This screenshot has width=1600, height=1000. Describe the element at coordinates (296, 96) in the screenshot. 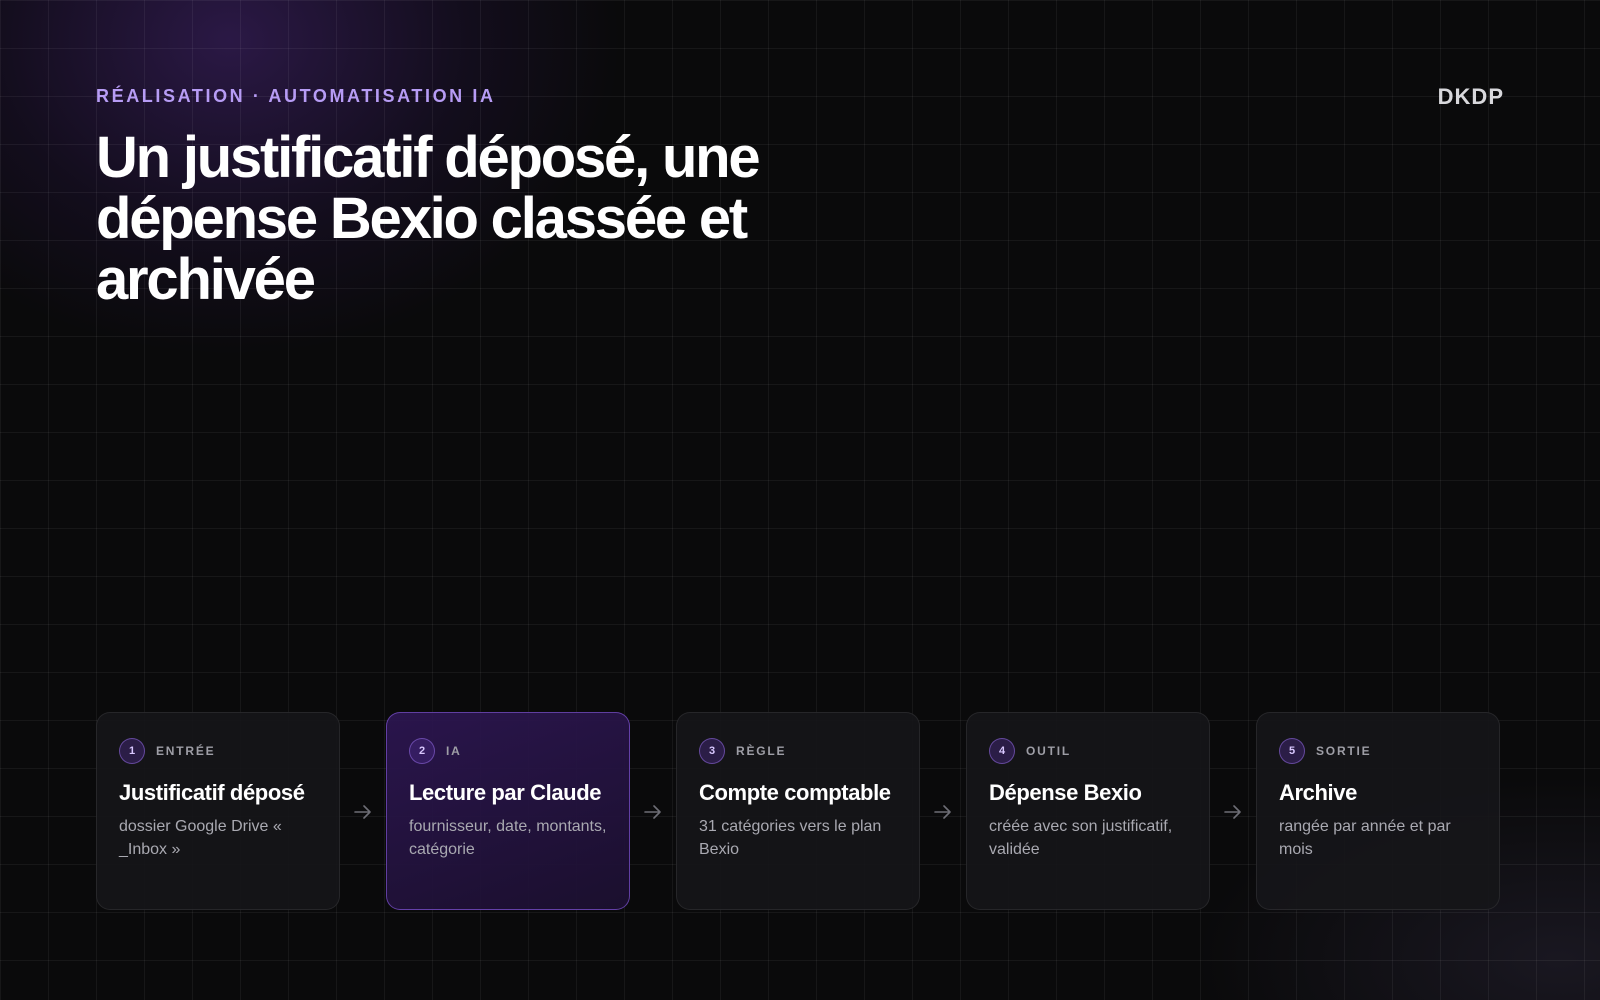

I see `eyebrow-label: RÉALISATION · AUTOMATISATION IA` at that location.